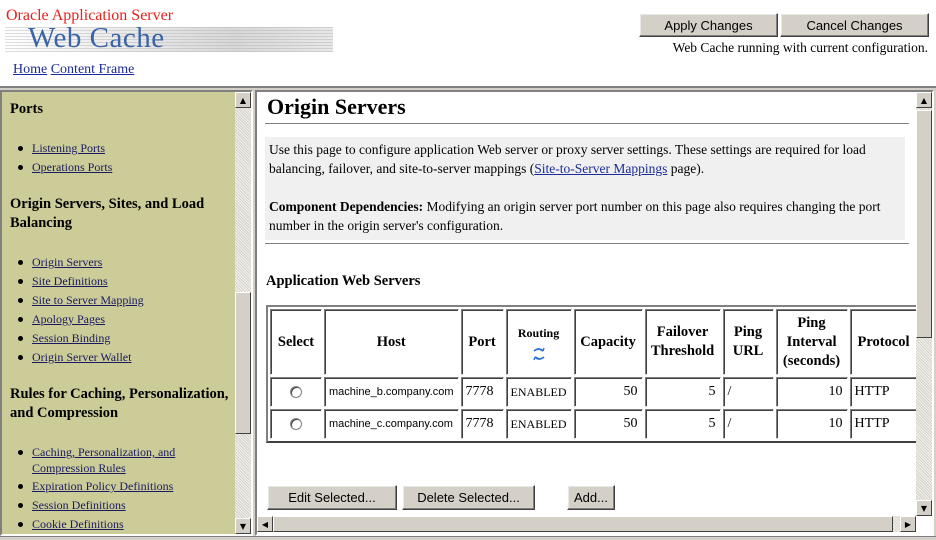 Image resolution: width=936 pixels, height=540 pixels. I want to click on nav-item-label: Listening Ports, so click(68, 148).